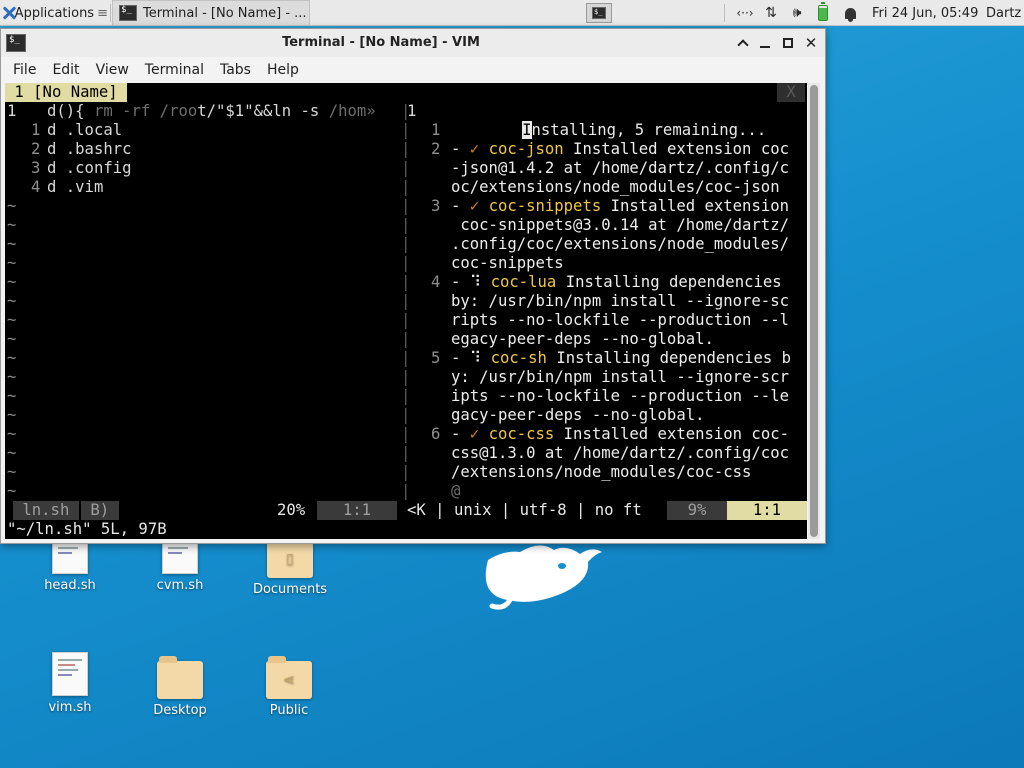  I want to click on netrw-entry: d .local, so click(85, 130).